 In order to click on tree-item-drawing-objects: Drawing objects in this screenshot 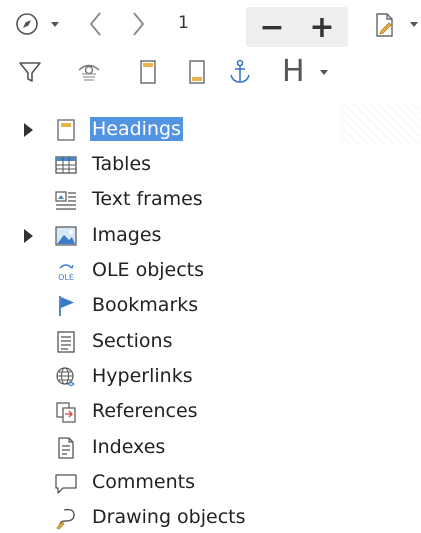, I will do `click(210, 517)`.